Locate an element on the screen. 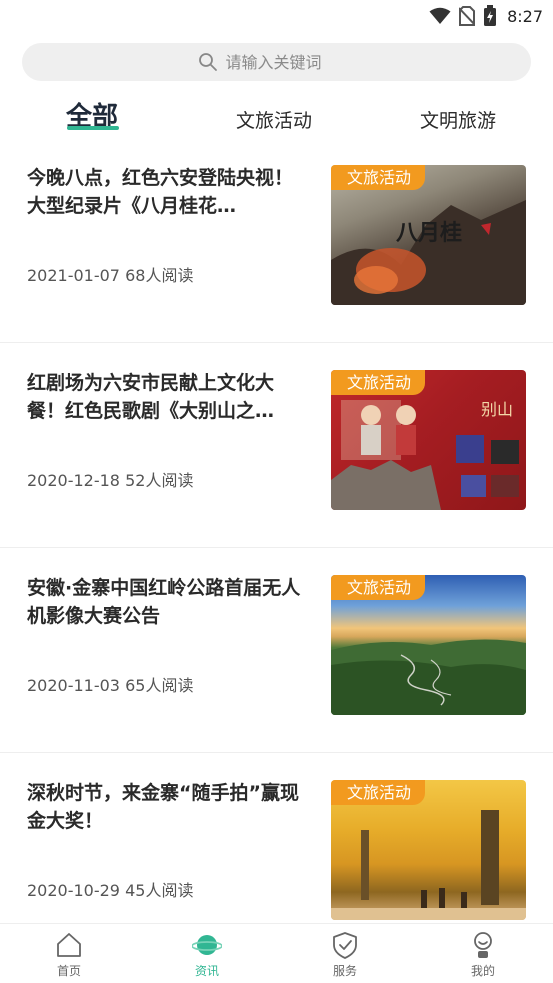 The width and height of the screenshot is (553, 983). news-date: 2020-10-29 is located at coordinates (73, 890).